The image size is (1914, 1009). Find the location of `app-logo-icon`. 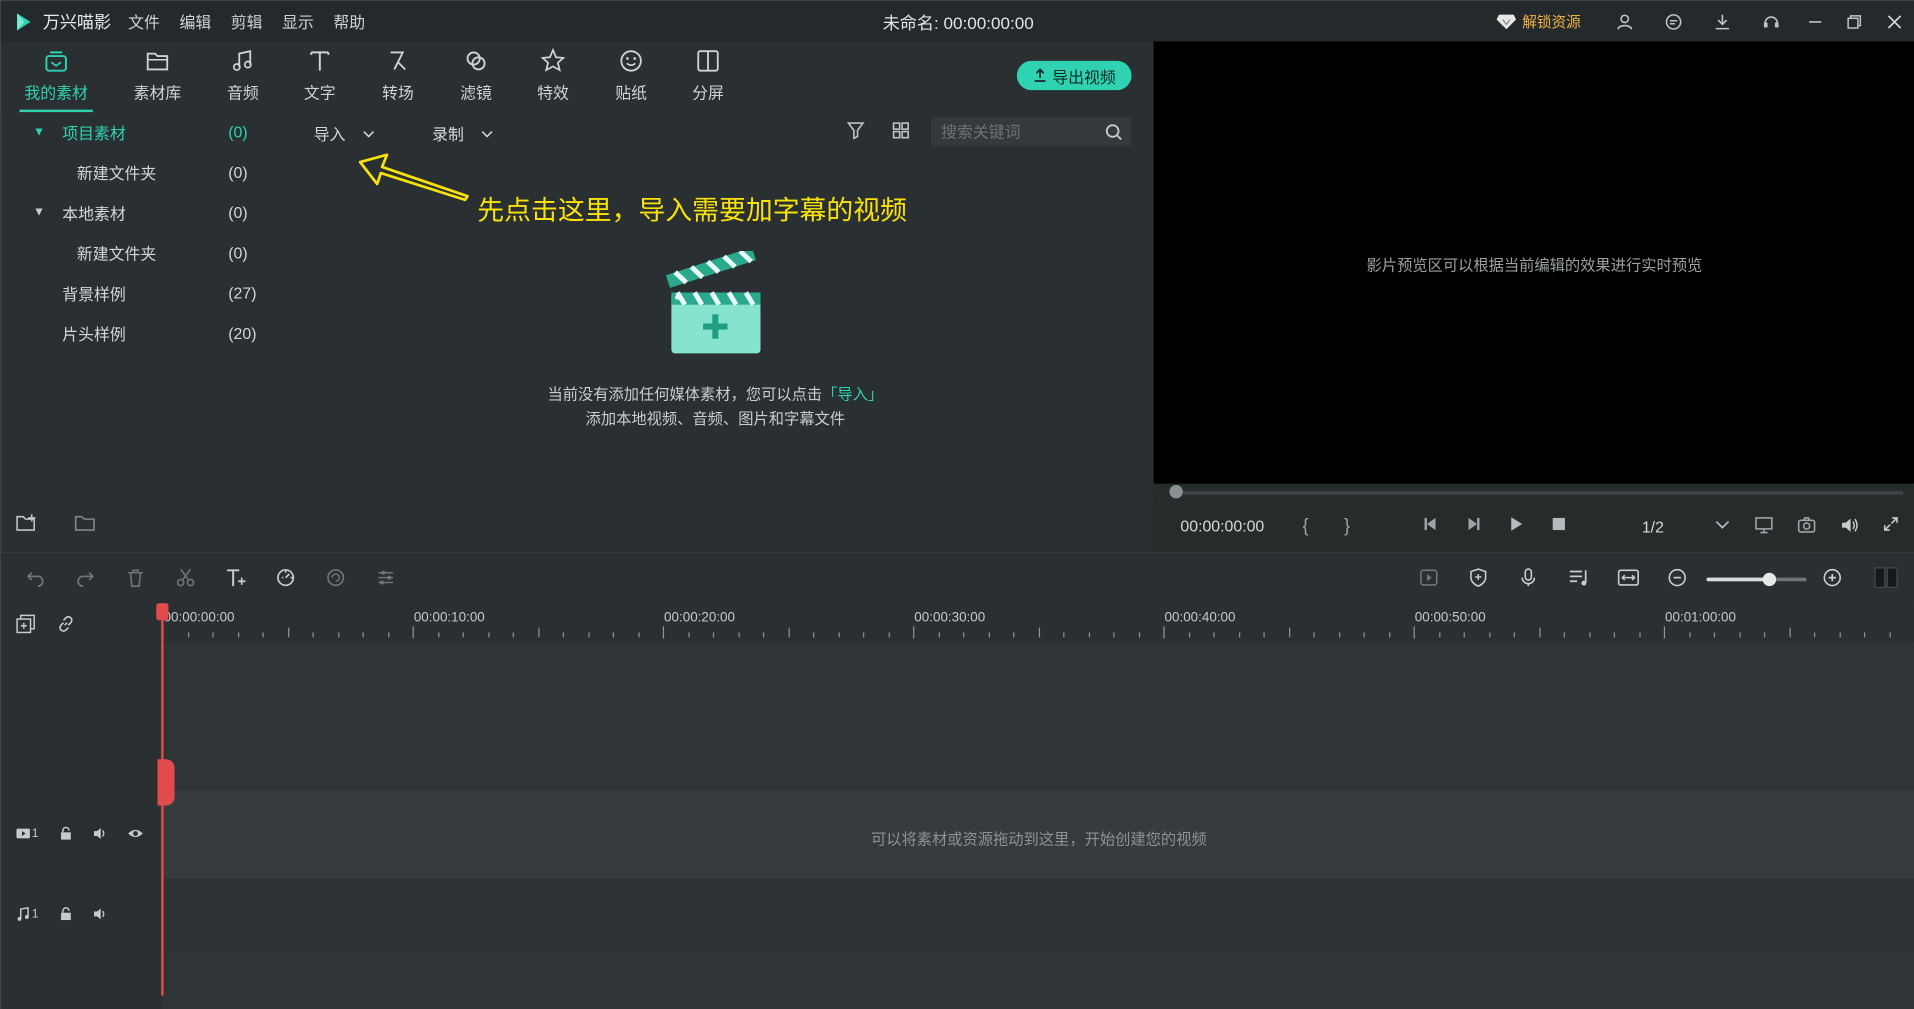

app-logo-icon is located at coordinates (24, 21).